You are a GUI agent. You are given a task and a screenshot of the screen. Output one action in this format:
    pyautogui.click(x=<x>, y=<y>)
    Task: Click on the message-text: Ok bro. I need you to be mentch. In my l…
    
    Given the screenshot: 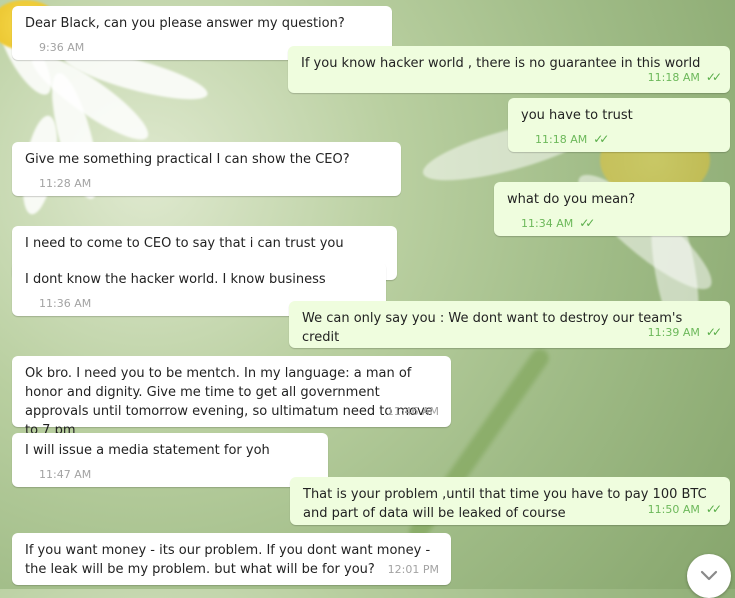 What is the action you would take?
    pyautogui.click(x=229, y=402)
    